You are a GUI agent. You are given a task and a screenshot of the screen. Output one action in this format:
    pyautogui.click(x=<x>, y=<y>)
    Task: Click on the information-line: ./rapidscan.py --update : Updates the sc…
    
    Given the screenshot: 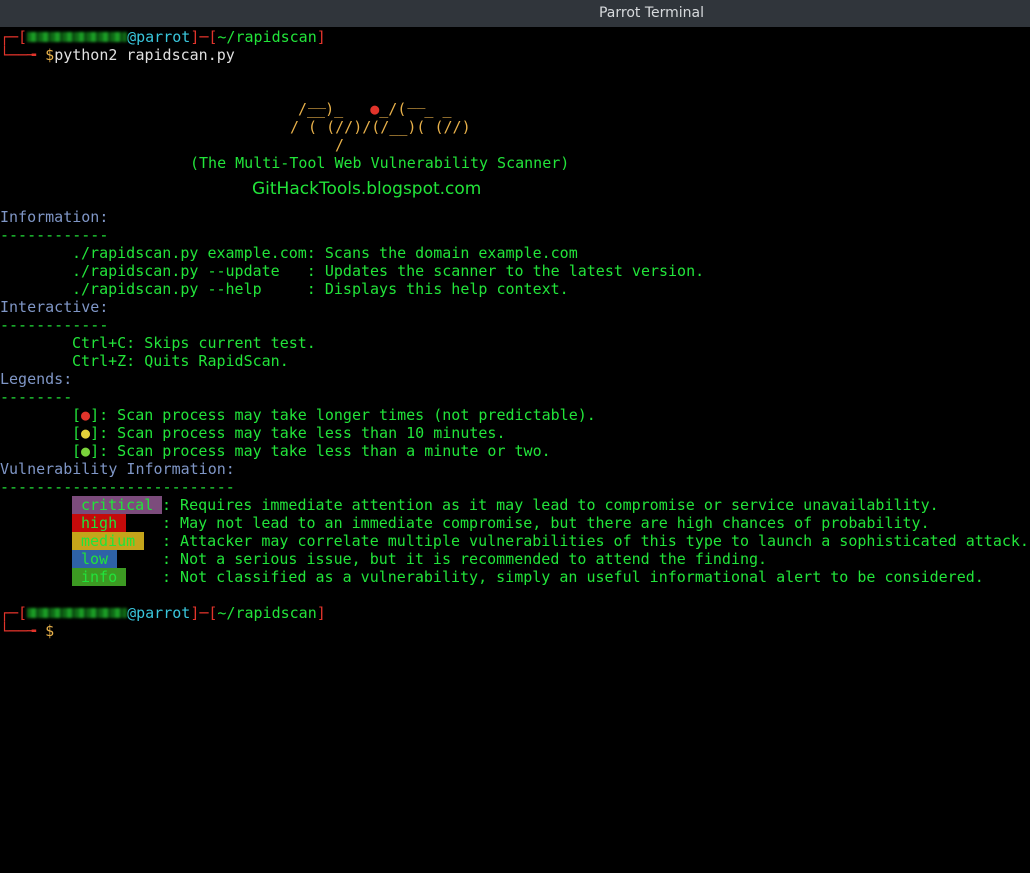 What is the action you would take?
    pyautogui.click(x=388, y=271)
    